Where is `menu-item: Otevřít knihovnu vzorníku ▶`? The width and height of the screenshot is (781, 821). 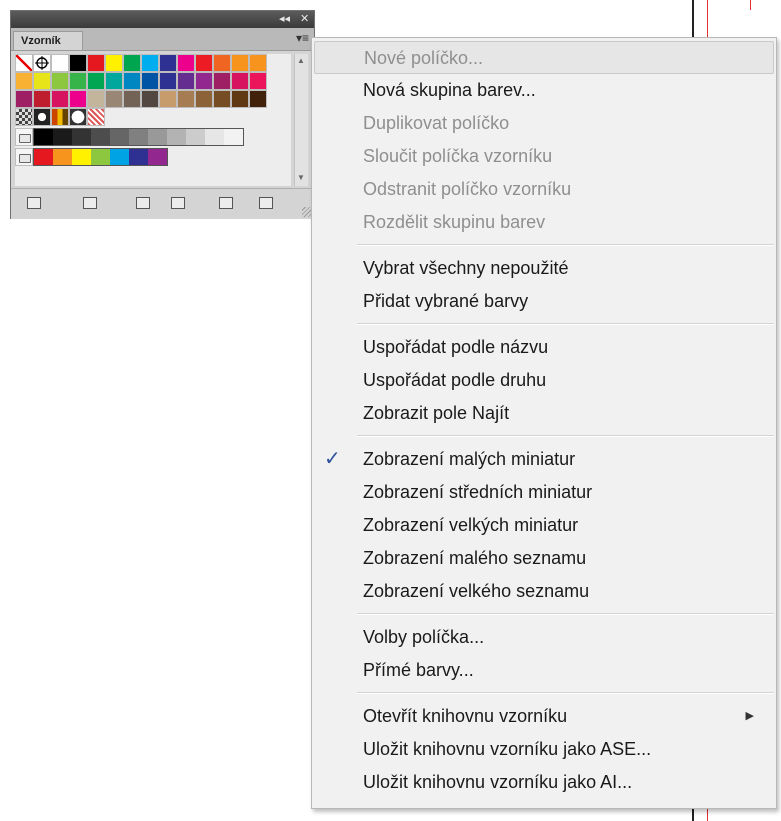 menu-item: Otevřít knihovnu vzorníku ▶ is located at coordinates (544, 716).